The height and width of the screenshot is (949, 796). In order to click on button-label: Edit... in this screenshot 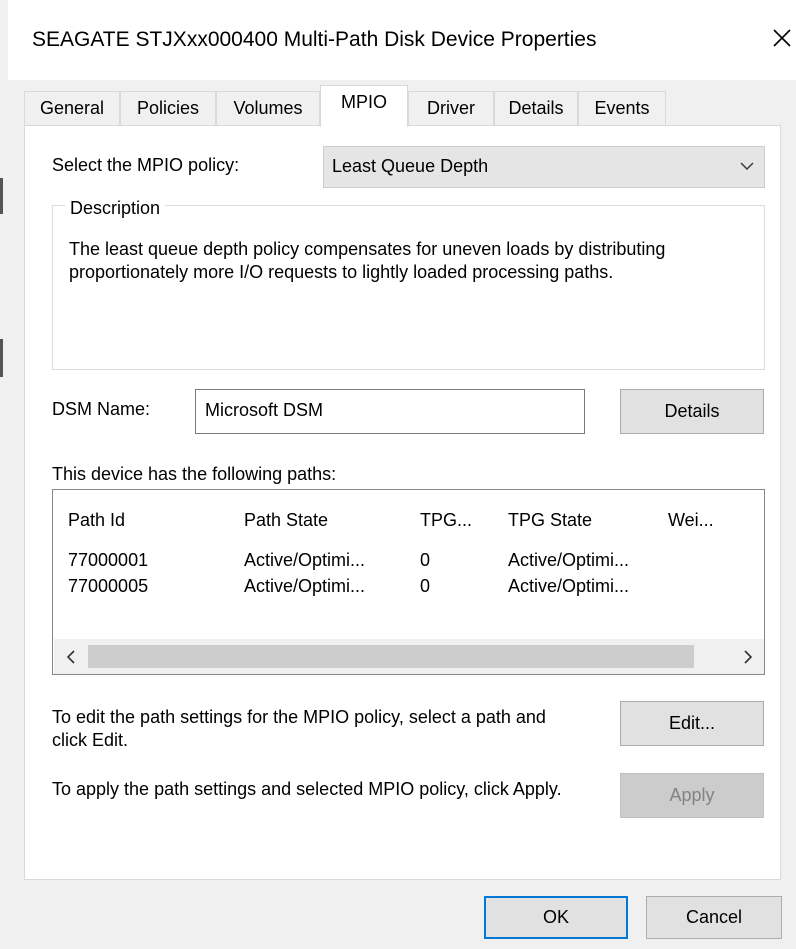, I will do `click(692, 723)`.